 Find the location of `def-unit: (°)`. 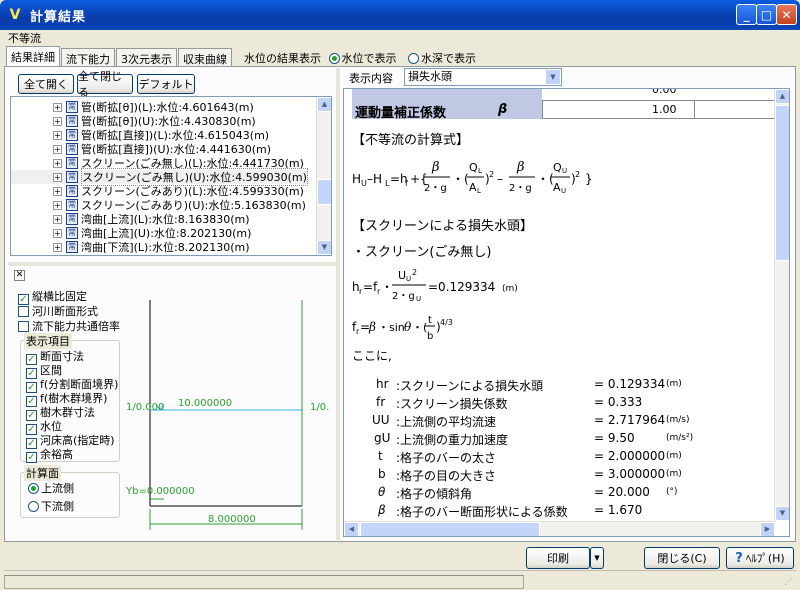

def-unit: (°) is located at coordinates (672, 492).